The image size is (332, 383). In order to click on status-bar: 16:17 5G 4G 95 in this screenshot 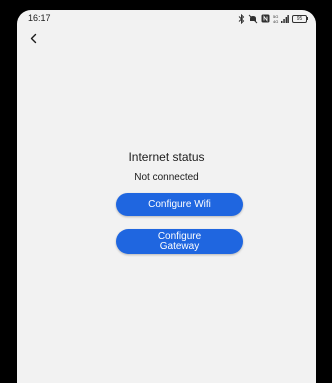, I will do `click(166, 19)`.